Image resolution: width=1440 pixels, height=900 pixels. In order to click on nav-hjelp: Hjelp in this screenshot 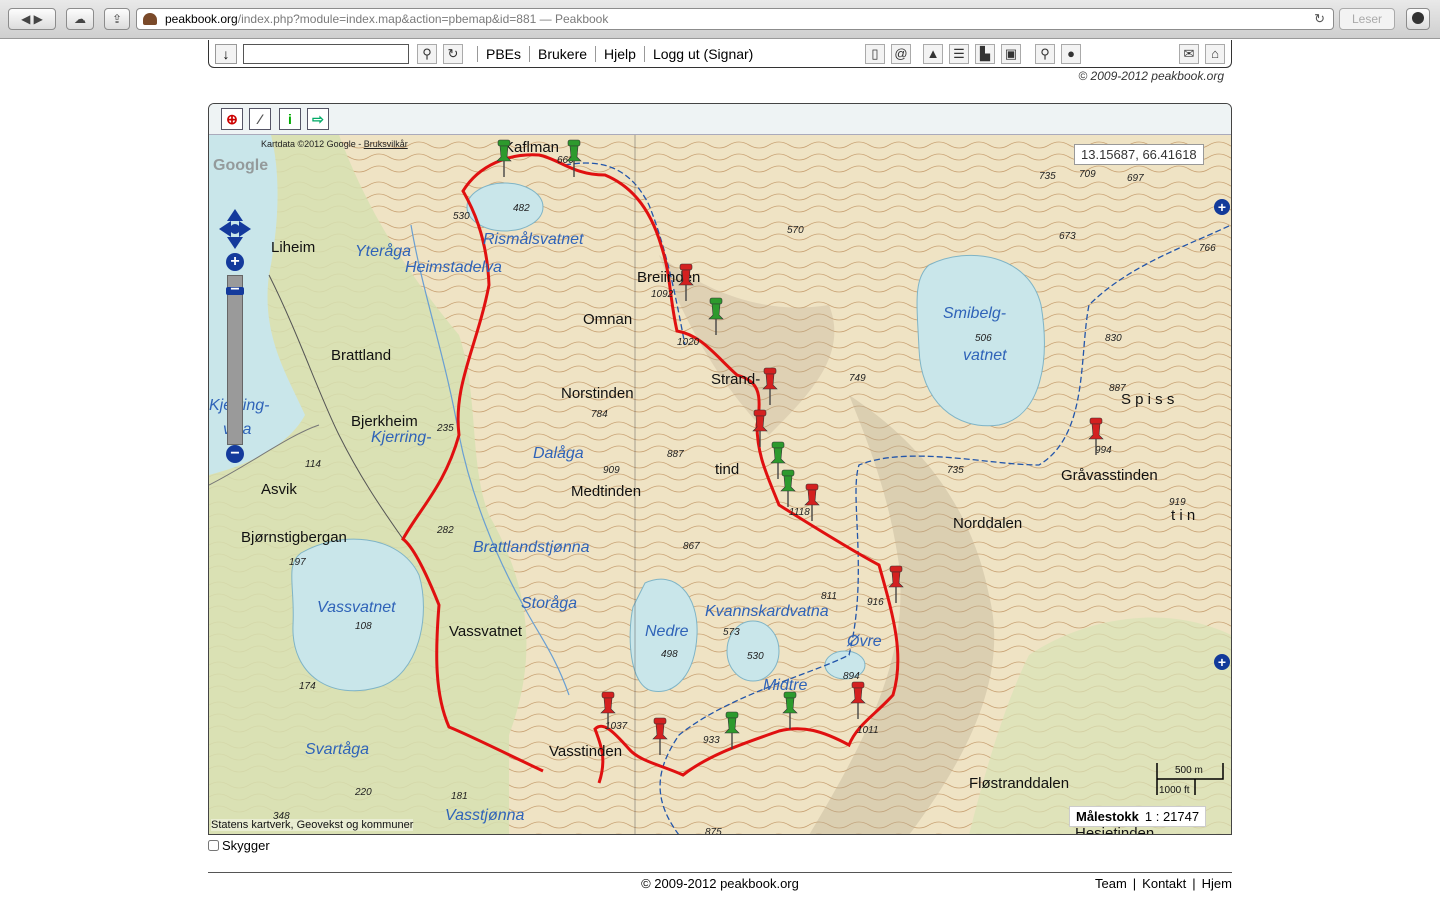, I will do `click(619, 54)`.